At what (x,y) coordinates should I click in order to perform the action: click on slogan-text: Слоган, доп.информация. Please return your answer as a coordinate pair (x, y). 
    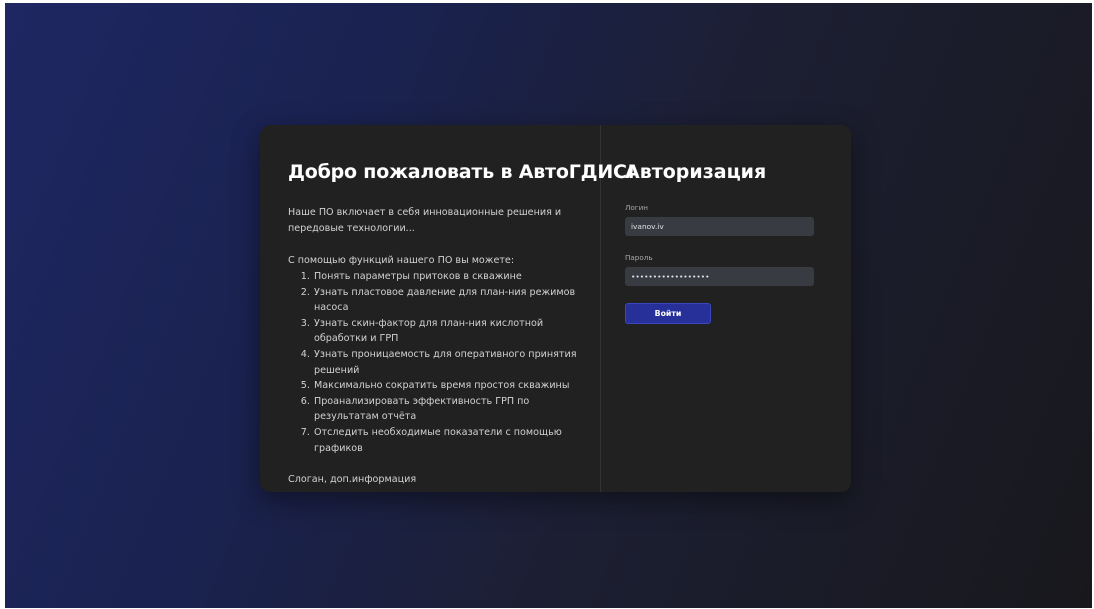
    Looking at the image, I should click on (352, 480).